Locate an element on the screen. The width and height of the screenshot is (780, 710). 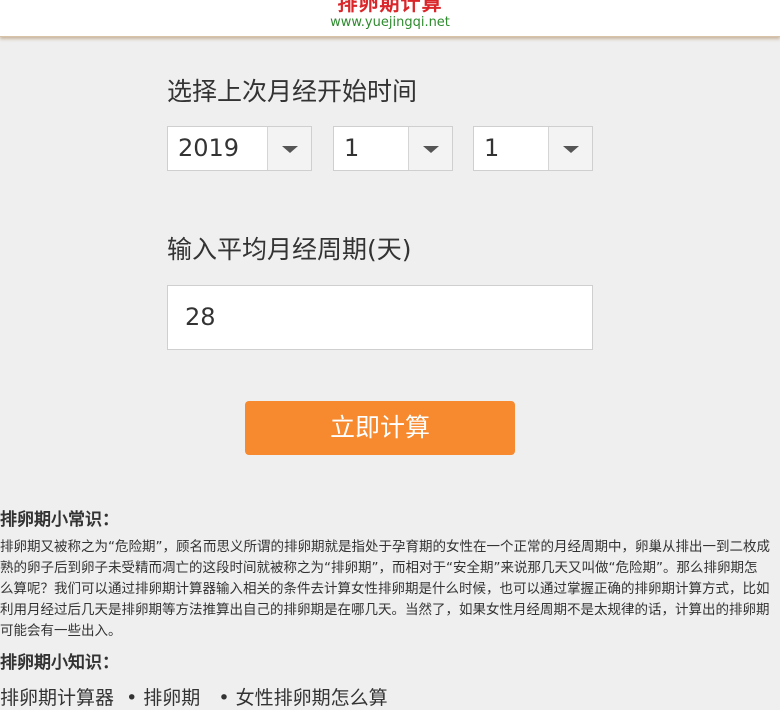
common-knowledge-title: 排卵期小常识： is located at coordinates (59, 520).